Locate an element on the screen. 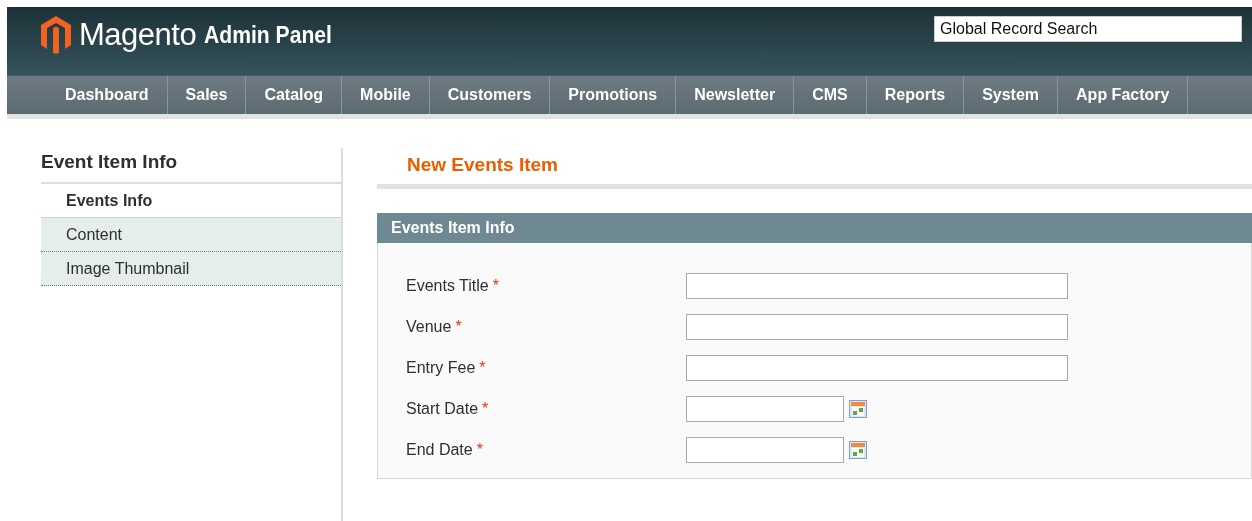 The width and height of the screenshot is (1252, 521). sidebar-tab: Content is located at coordinates (191, 235).